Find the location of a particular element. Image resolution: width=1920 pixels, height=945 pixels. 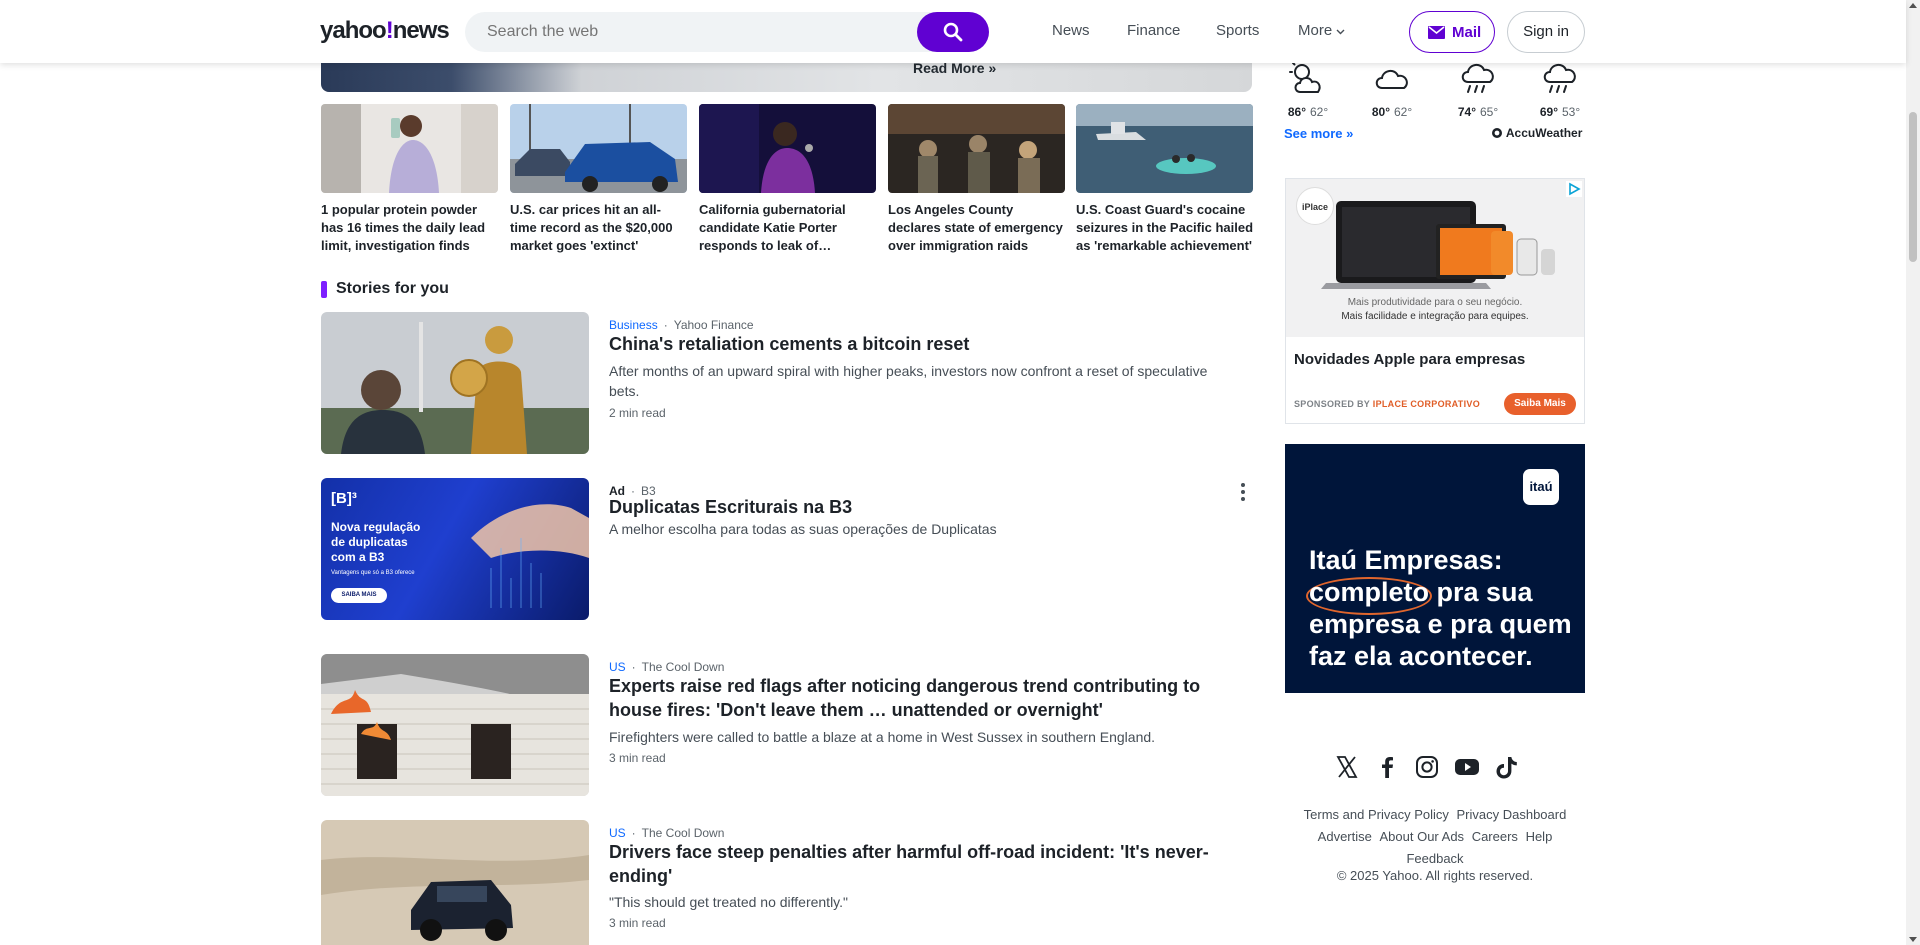

iplace-cta-button: Saiba Mais is located at coordinates (1540, 404).